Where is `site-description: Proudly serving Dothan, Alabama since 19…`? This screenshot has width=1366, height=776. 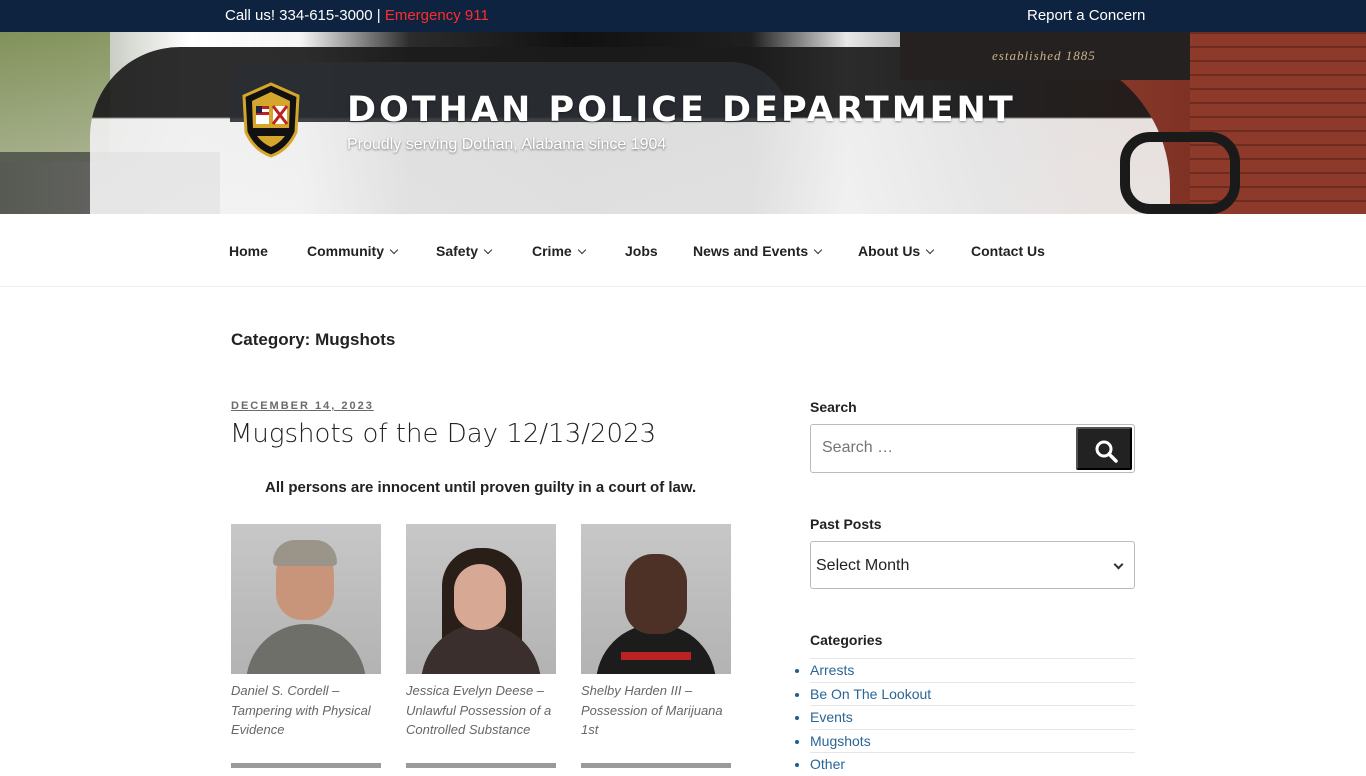
site-description: Proudly serving Dothan, Alabama since 19… is located at coordinates (507, 144).